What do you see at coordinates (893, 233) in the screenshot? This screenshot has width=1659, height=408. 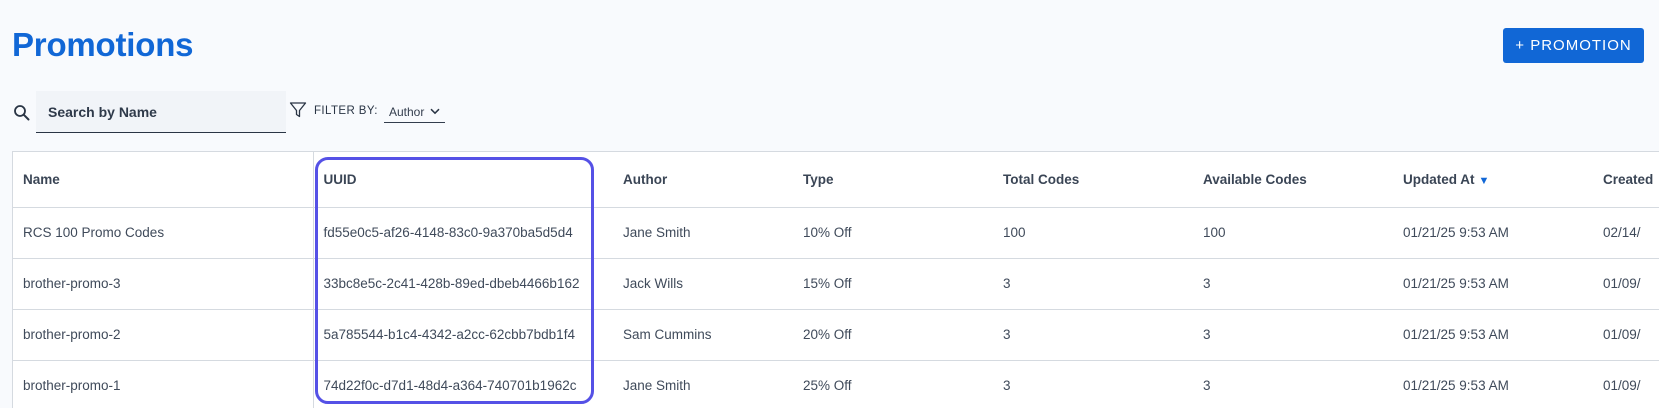 I see `cell-type: 10% Off` at bounding box center [893, 233].